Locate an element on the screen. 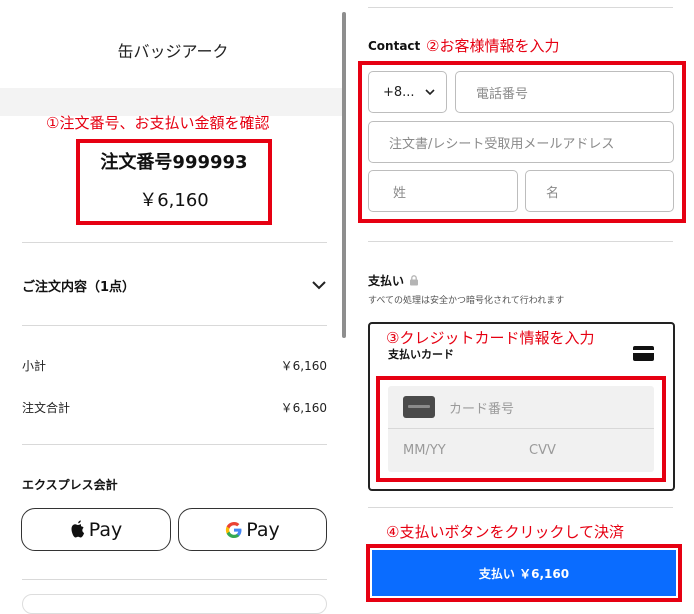 This screenshot has height=614, width=694. first-name-placeholder: 名 is located at coordinates (553, 193).